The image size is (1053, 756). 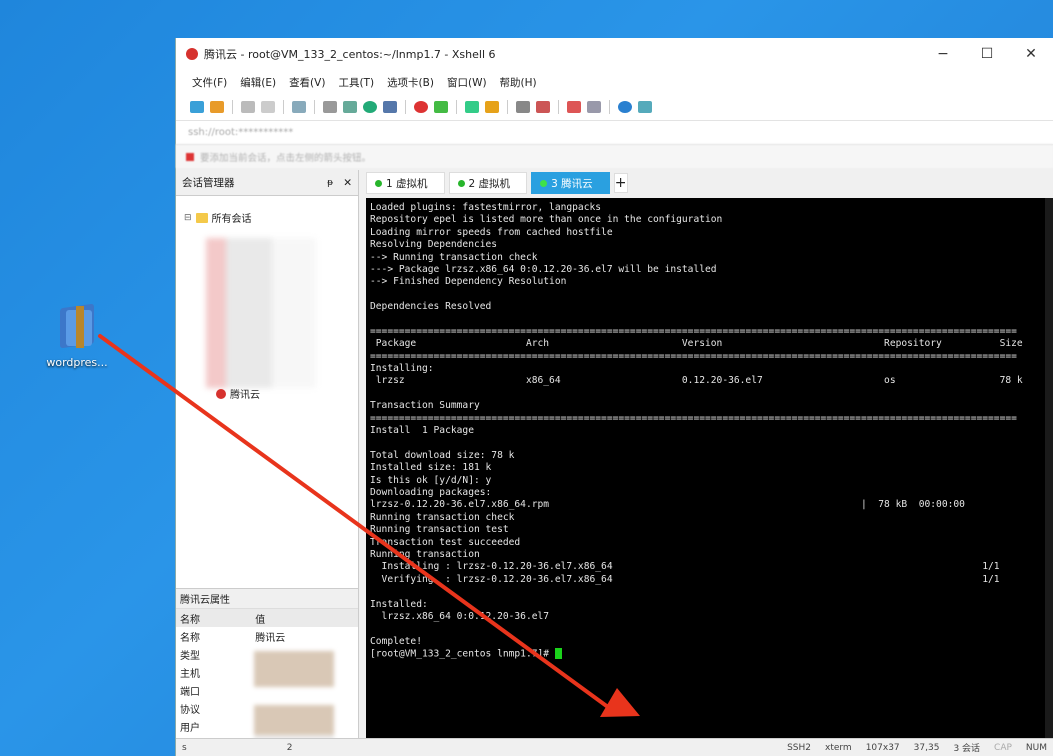 I want to click on status-protocol: SSH2, so click(x=799, y=747).